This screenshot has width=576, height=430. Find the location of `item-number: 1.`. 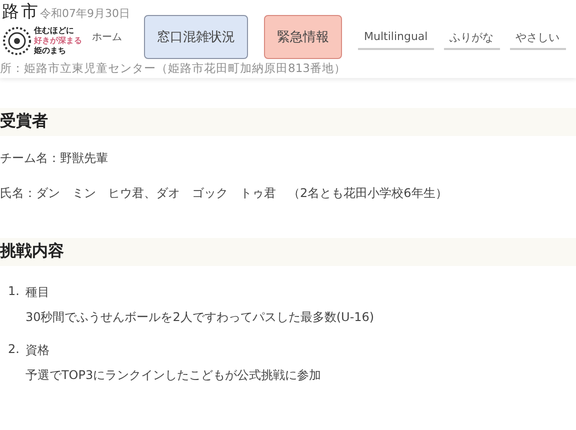

item-number: 1. is located at coordinates (14, 292).